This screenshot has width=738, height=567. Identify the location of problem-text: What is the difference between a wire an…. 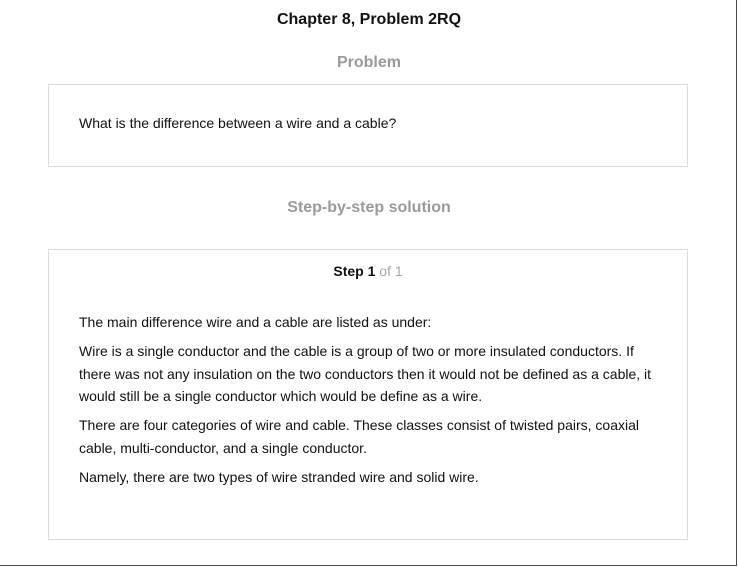
(238, 123).